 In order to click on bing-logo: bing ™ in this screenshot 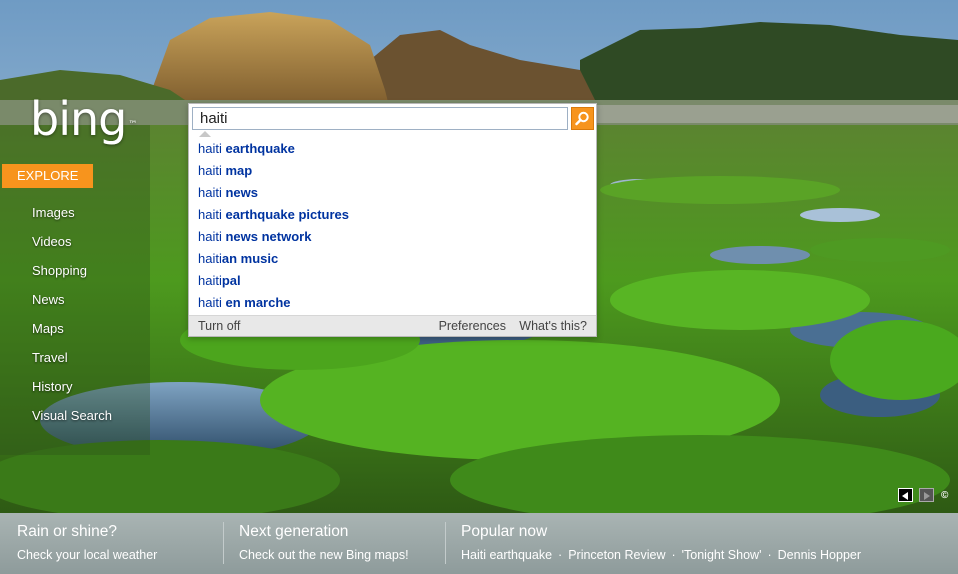, I will do `click(83, 119)`.